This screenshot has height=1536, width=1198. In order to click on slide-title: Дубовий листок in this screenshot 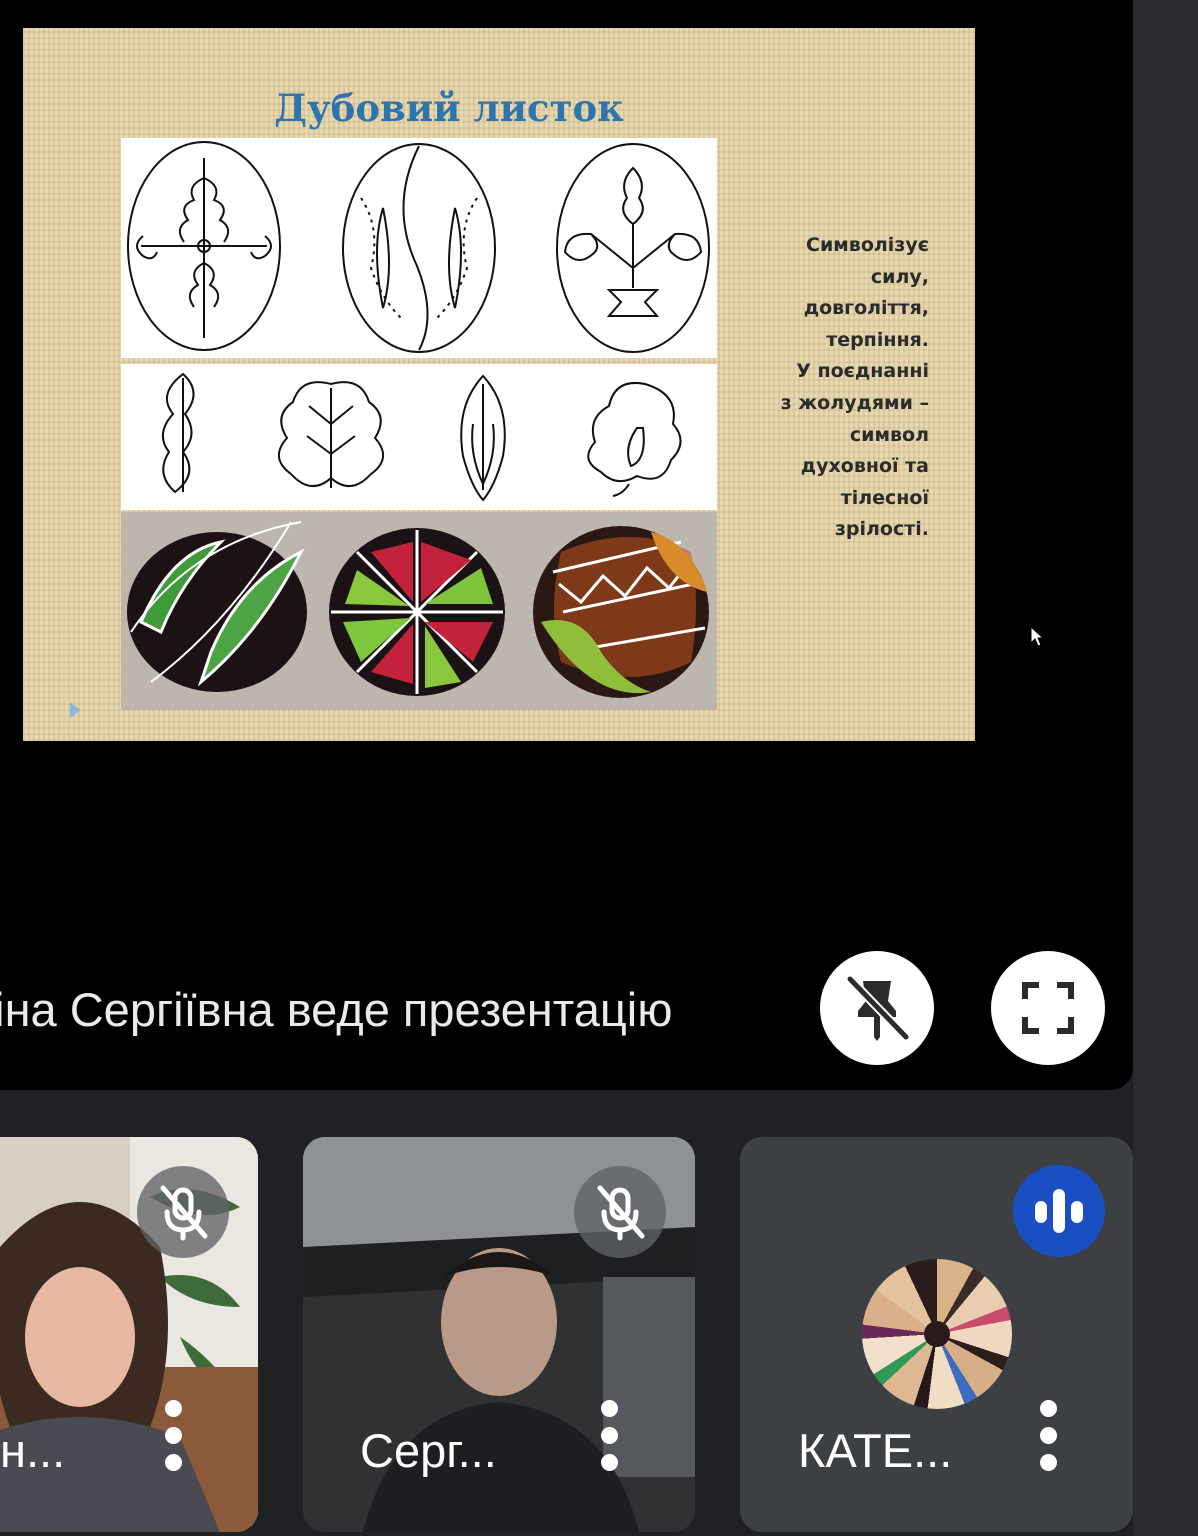, I will do `click(449, 108)`.